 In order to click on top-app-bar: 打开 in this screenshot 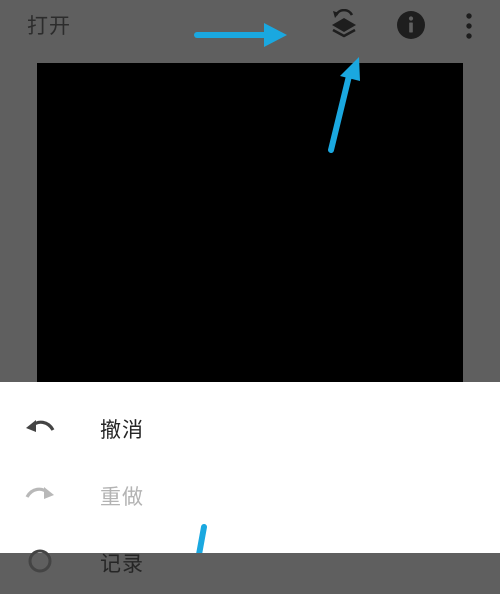, I will do `click(250, 26)`.